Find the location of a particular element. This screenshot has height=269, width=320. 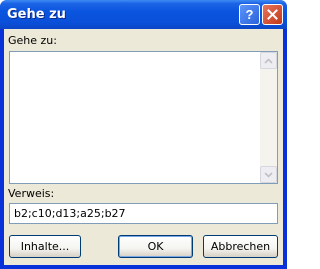

help-icon: ? is located at coordinates (249, 14).